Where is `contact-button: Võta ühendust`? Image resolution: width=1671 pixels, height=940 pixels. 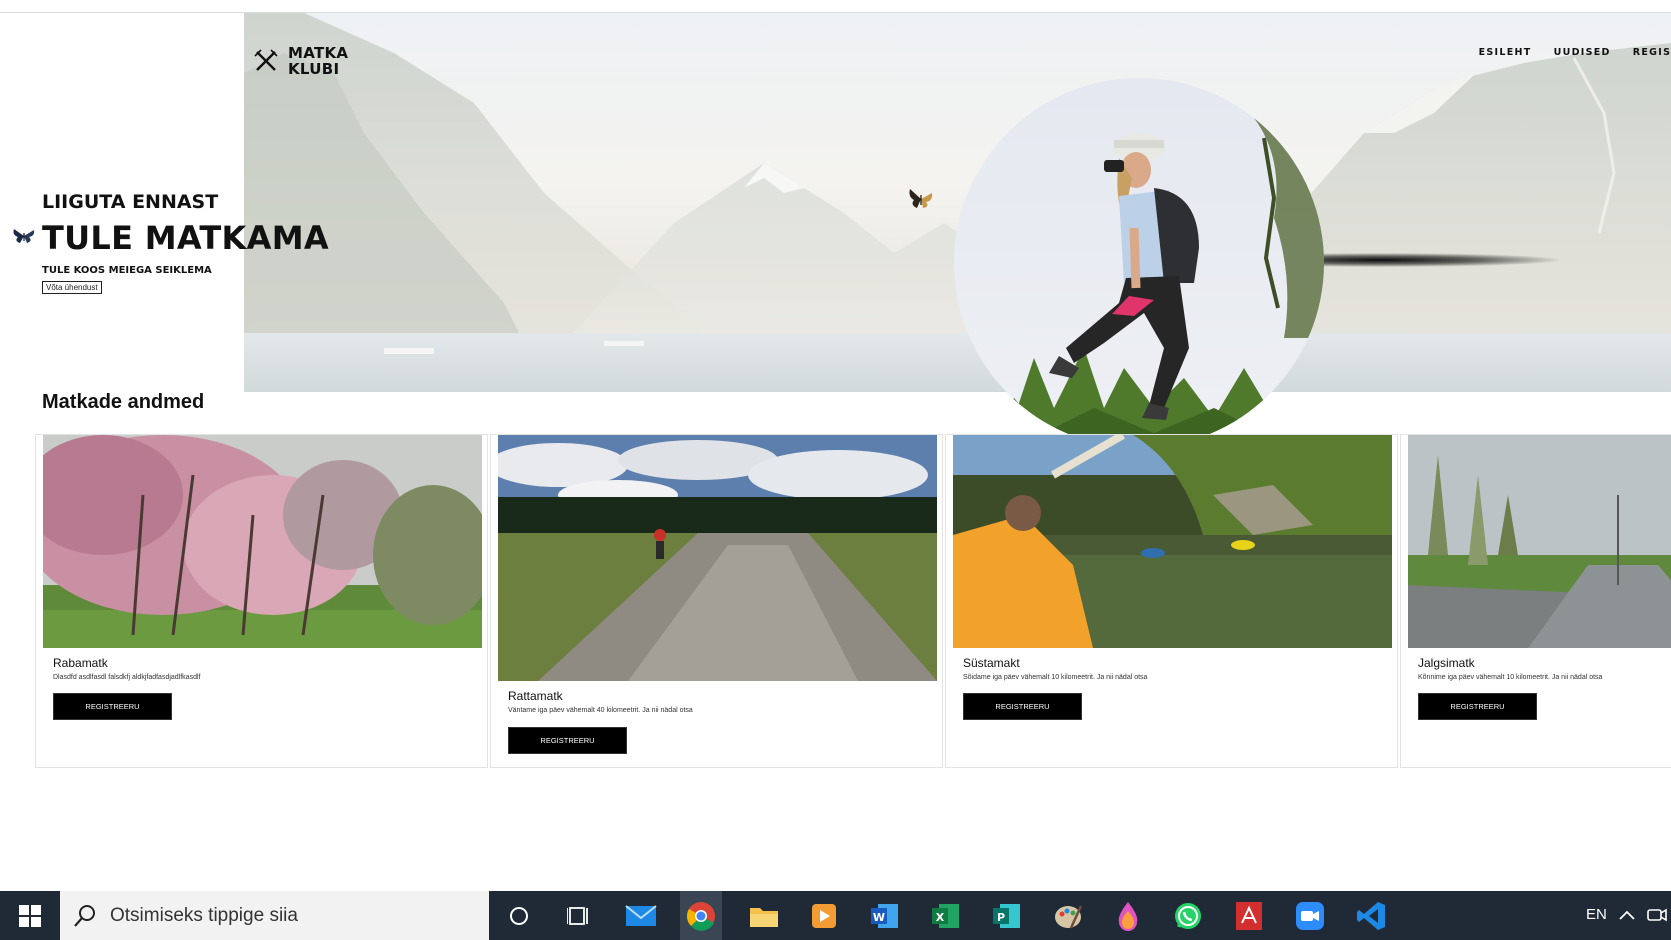
contact-button: Võta ühendust is located at coordinates (72, 287).